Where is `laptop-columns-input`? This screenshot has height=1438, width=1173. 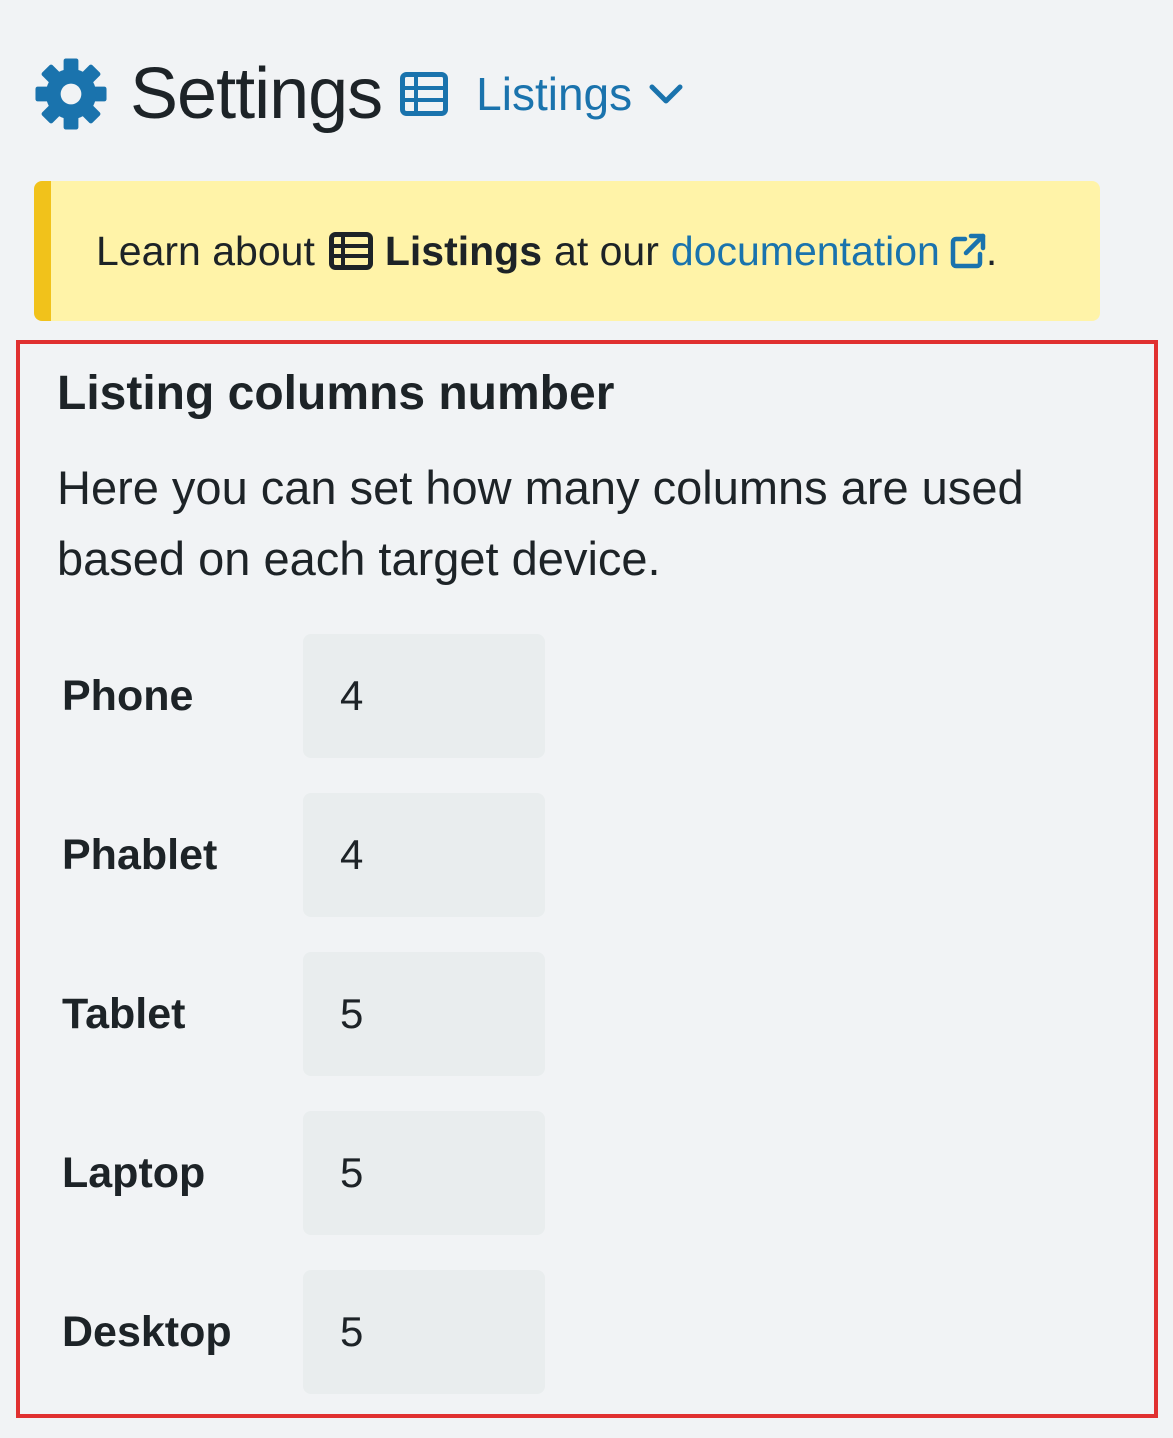 laptop-columns-input is located at coordinates (424, 1173).